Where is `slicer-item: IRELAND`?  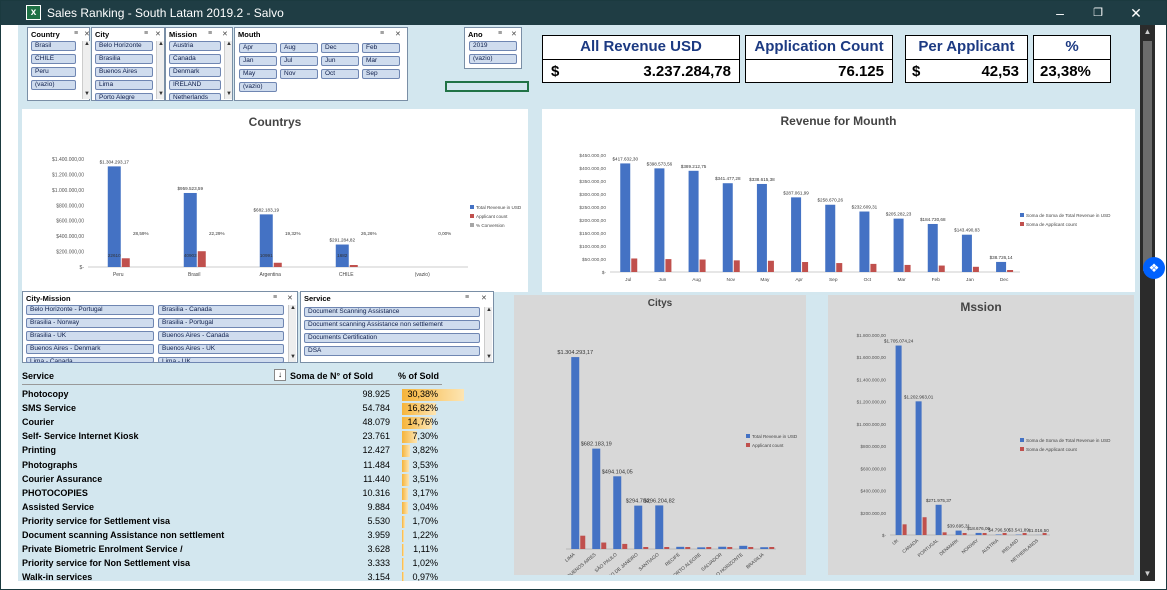 slicer-item: IRELAND is located at coordinates (195, 85).